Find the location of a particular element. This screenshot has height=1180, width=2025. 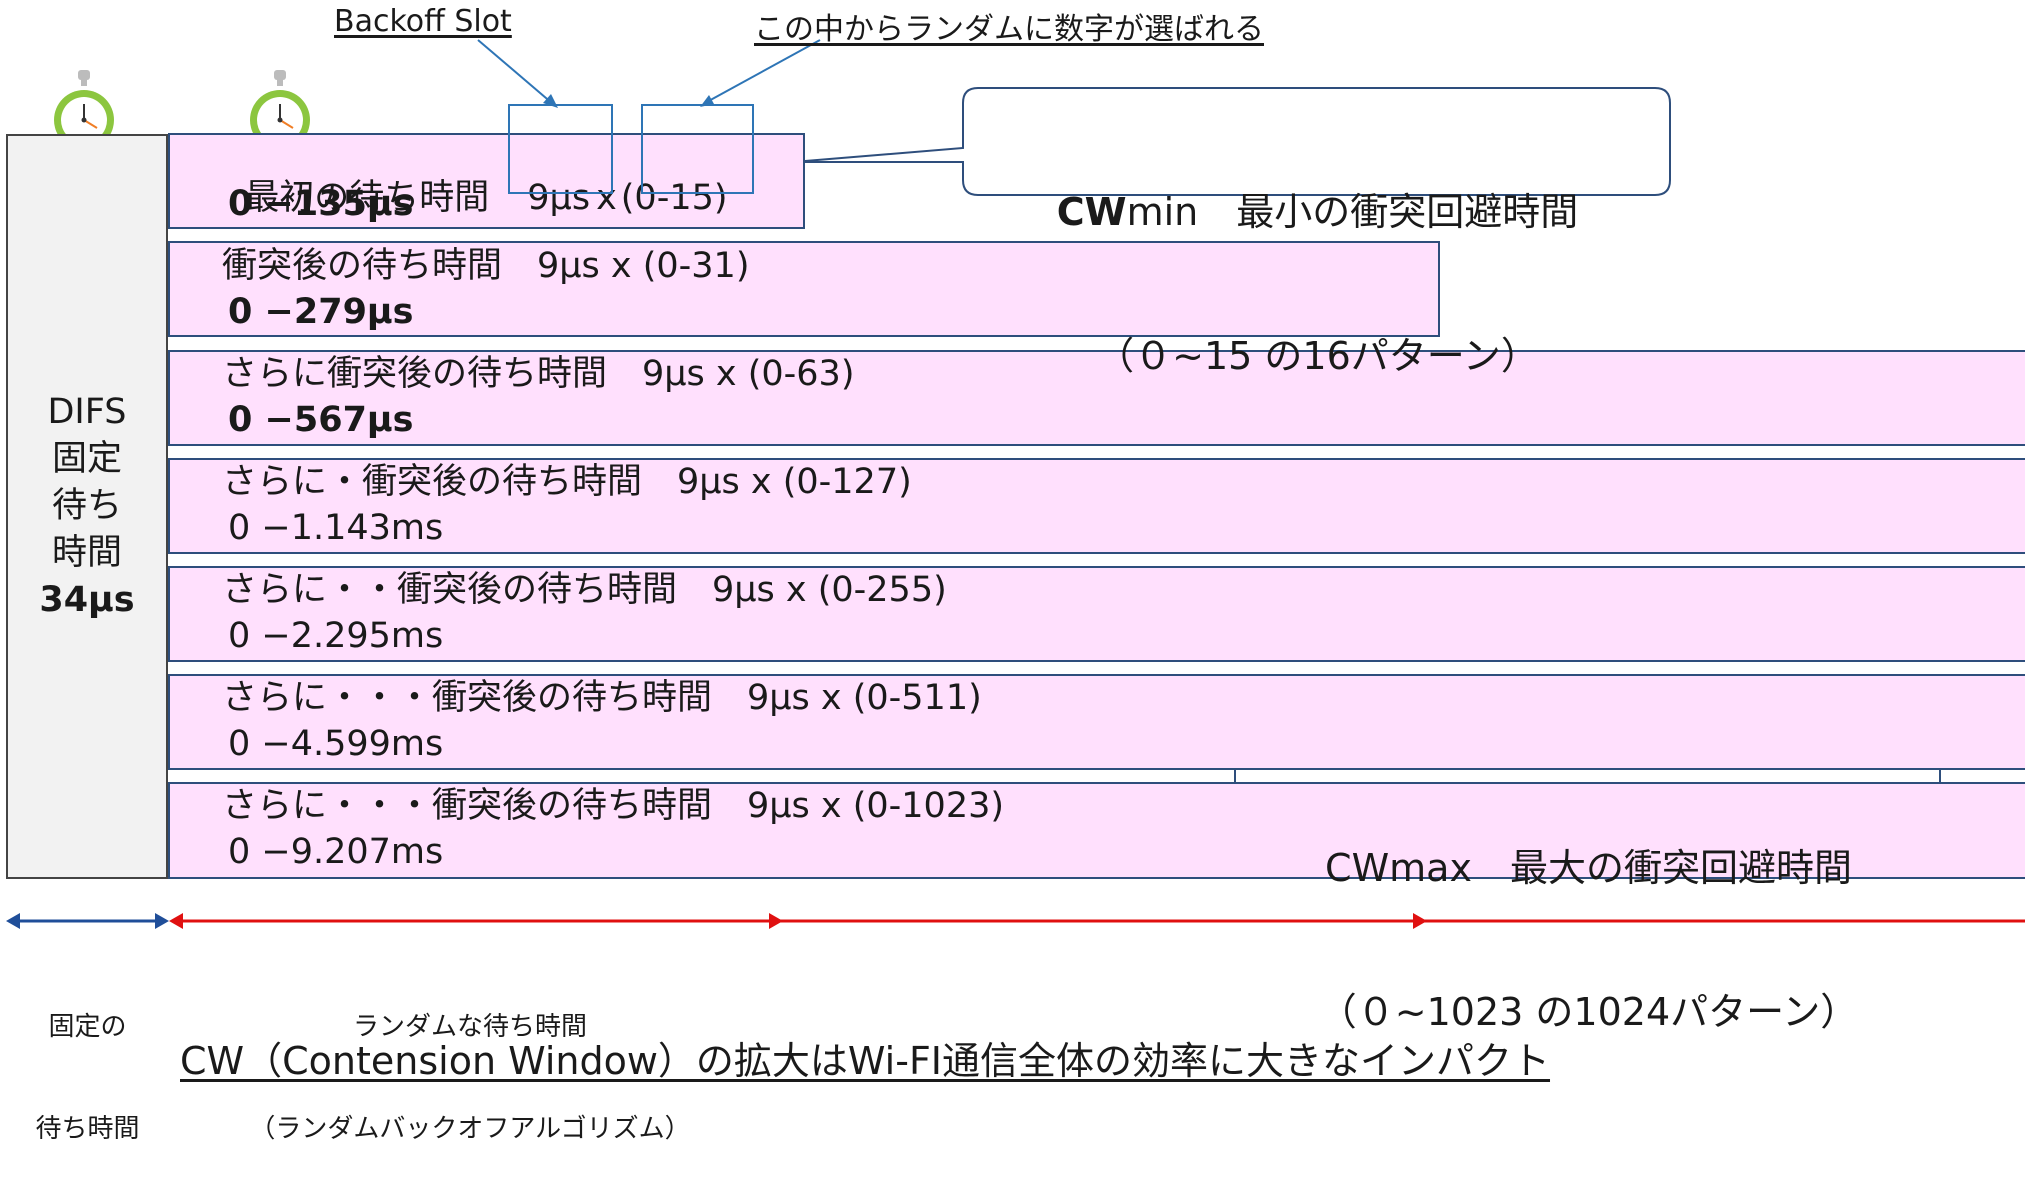

difs-label-time: 時間 is located at coordinates (86, 553).